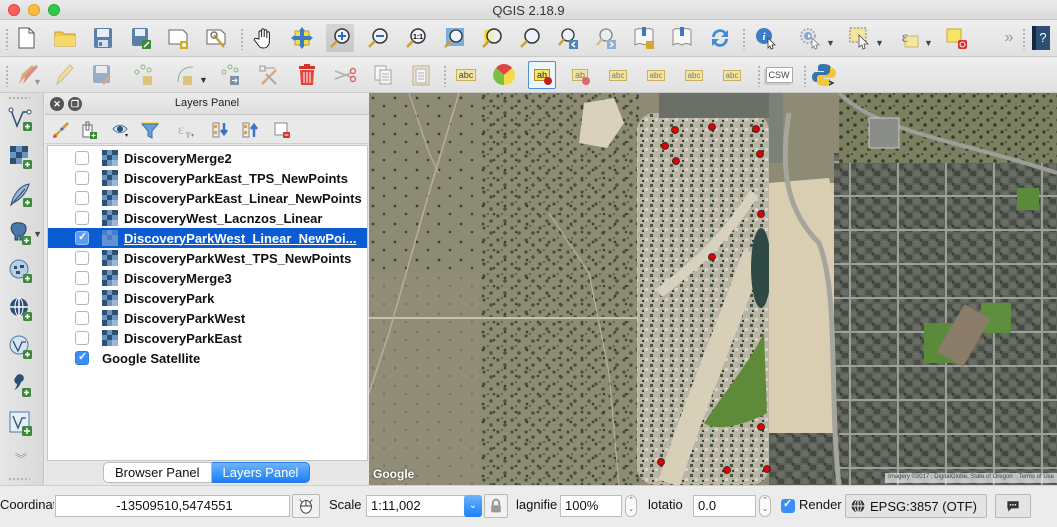 Image resolution: width=1057 pixels, height=527 pixels. I want to click on layer-item: DiscoveryParkWest_TPS_NewPoints, so click(207, 258).